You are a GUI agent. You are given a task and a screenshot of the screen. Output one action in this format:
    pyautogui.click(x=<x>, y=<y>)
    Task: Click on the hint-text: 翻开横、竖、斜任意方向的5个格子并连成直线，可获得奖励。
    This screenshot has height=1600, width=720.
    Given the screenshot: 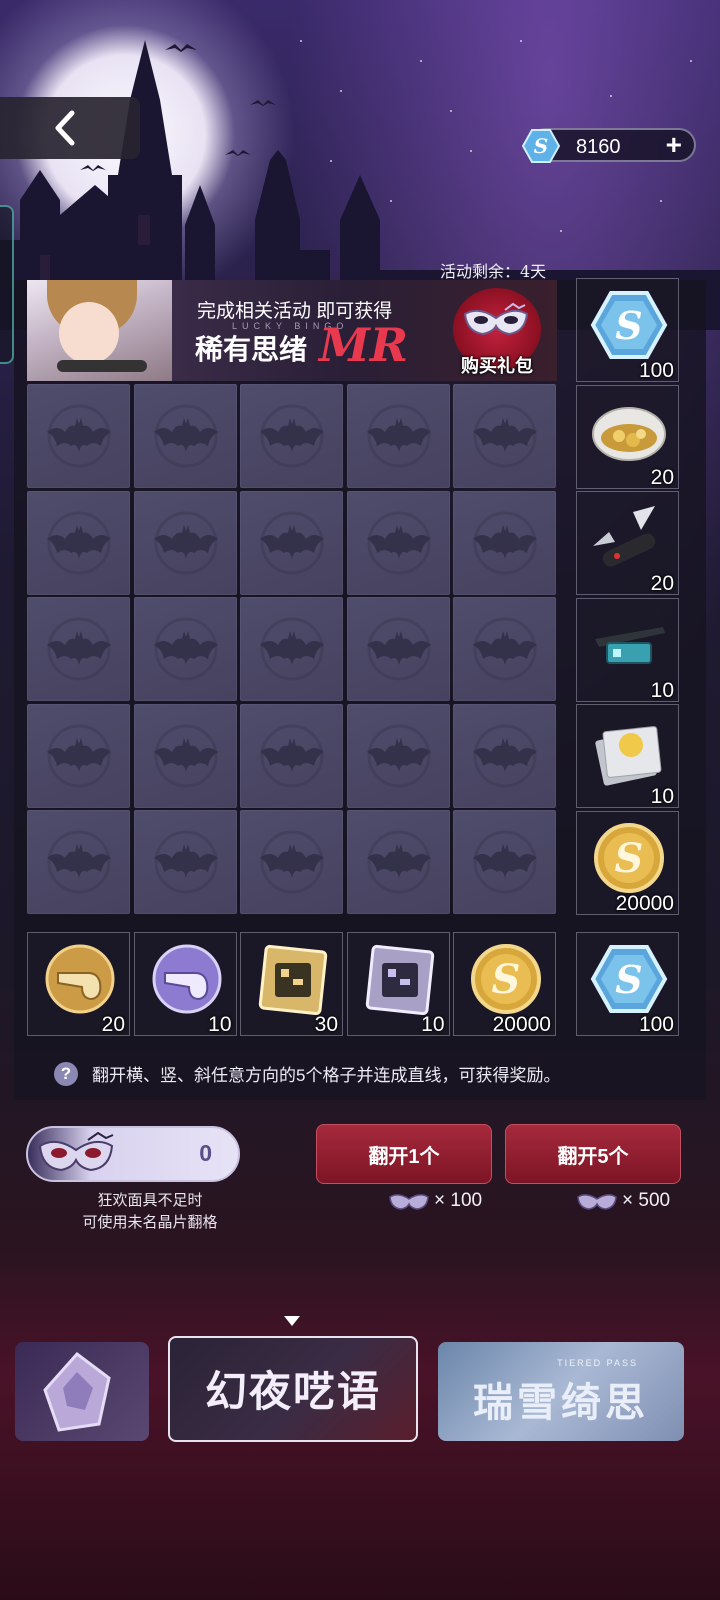 What is the action you would take?
    pyautogui.click(x=326, y=1075)
    